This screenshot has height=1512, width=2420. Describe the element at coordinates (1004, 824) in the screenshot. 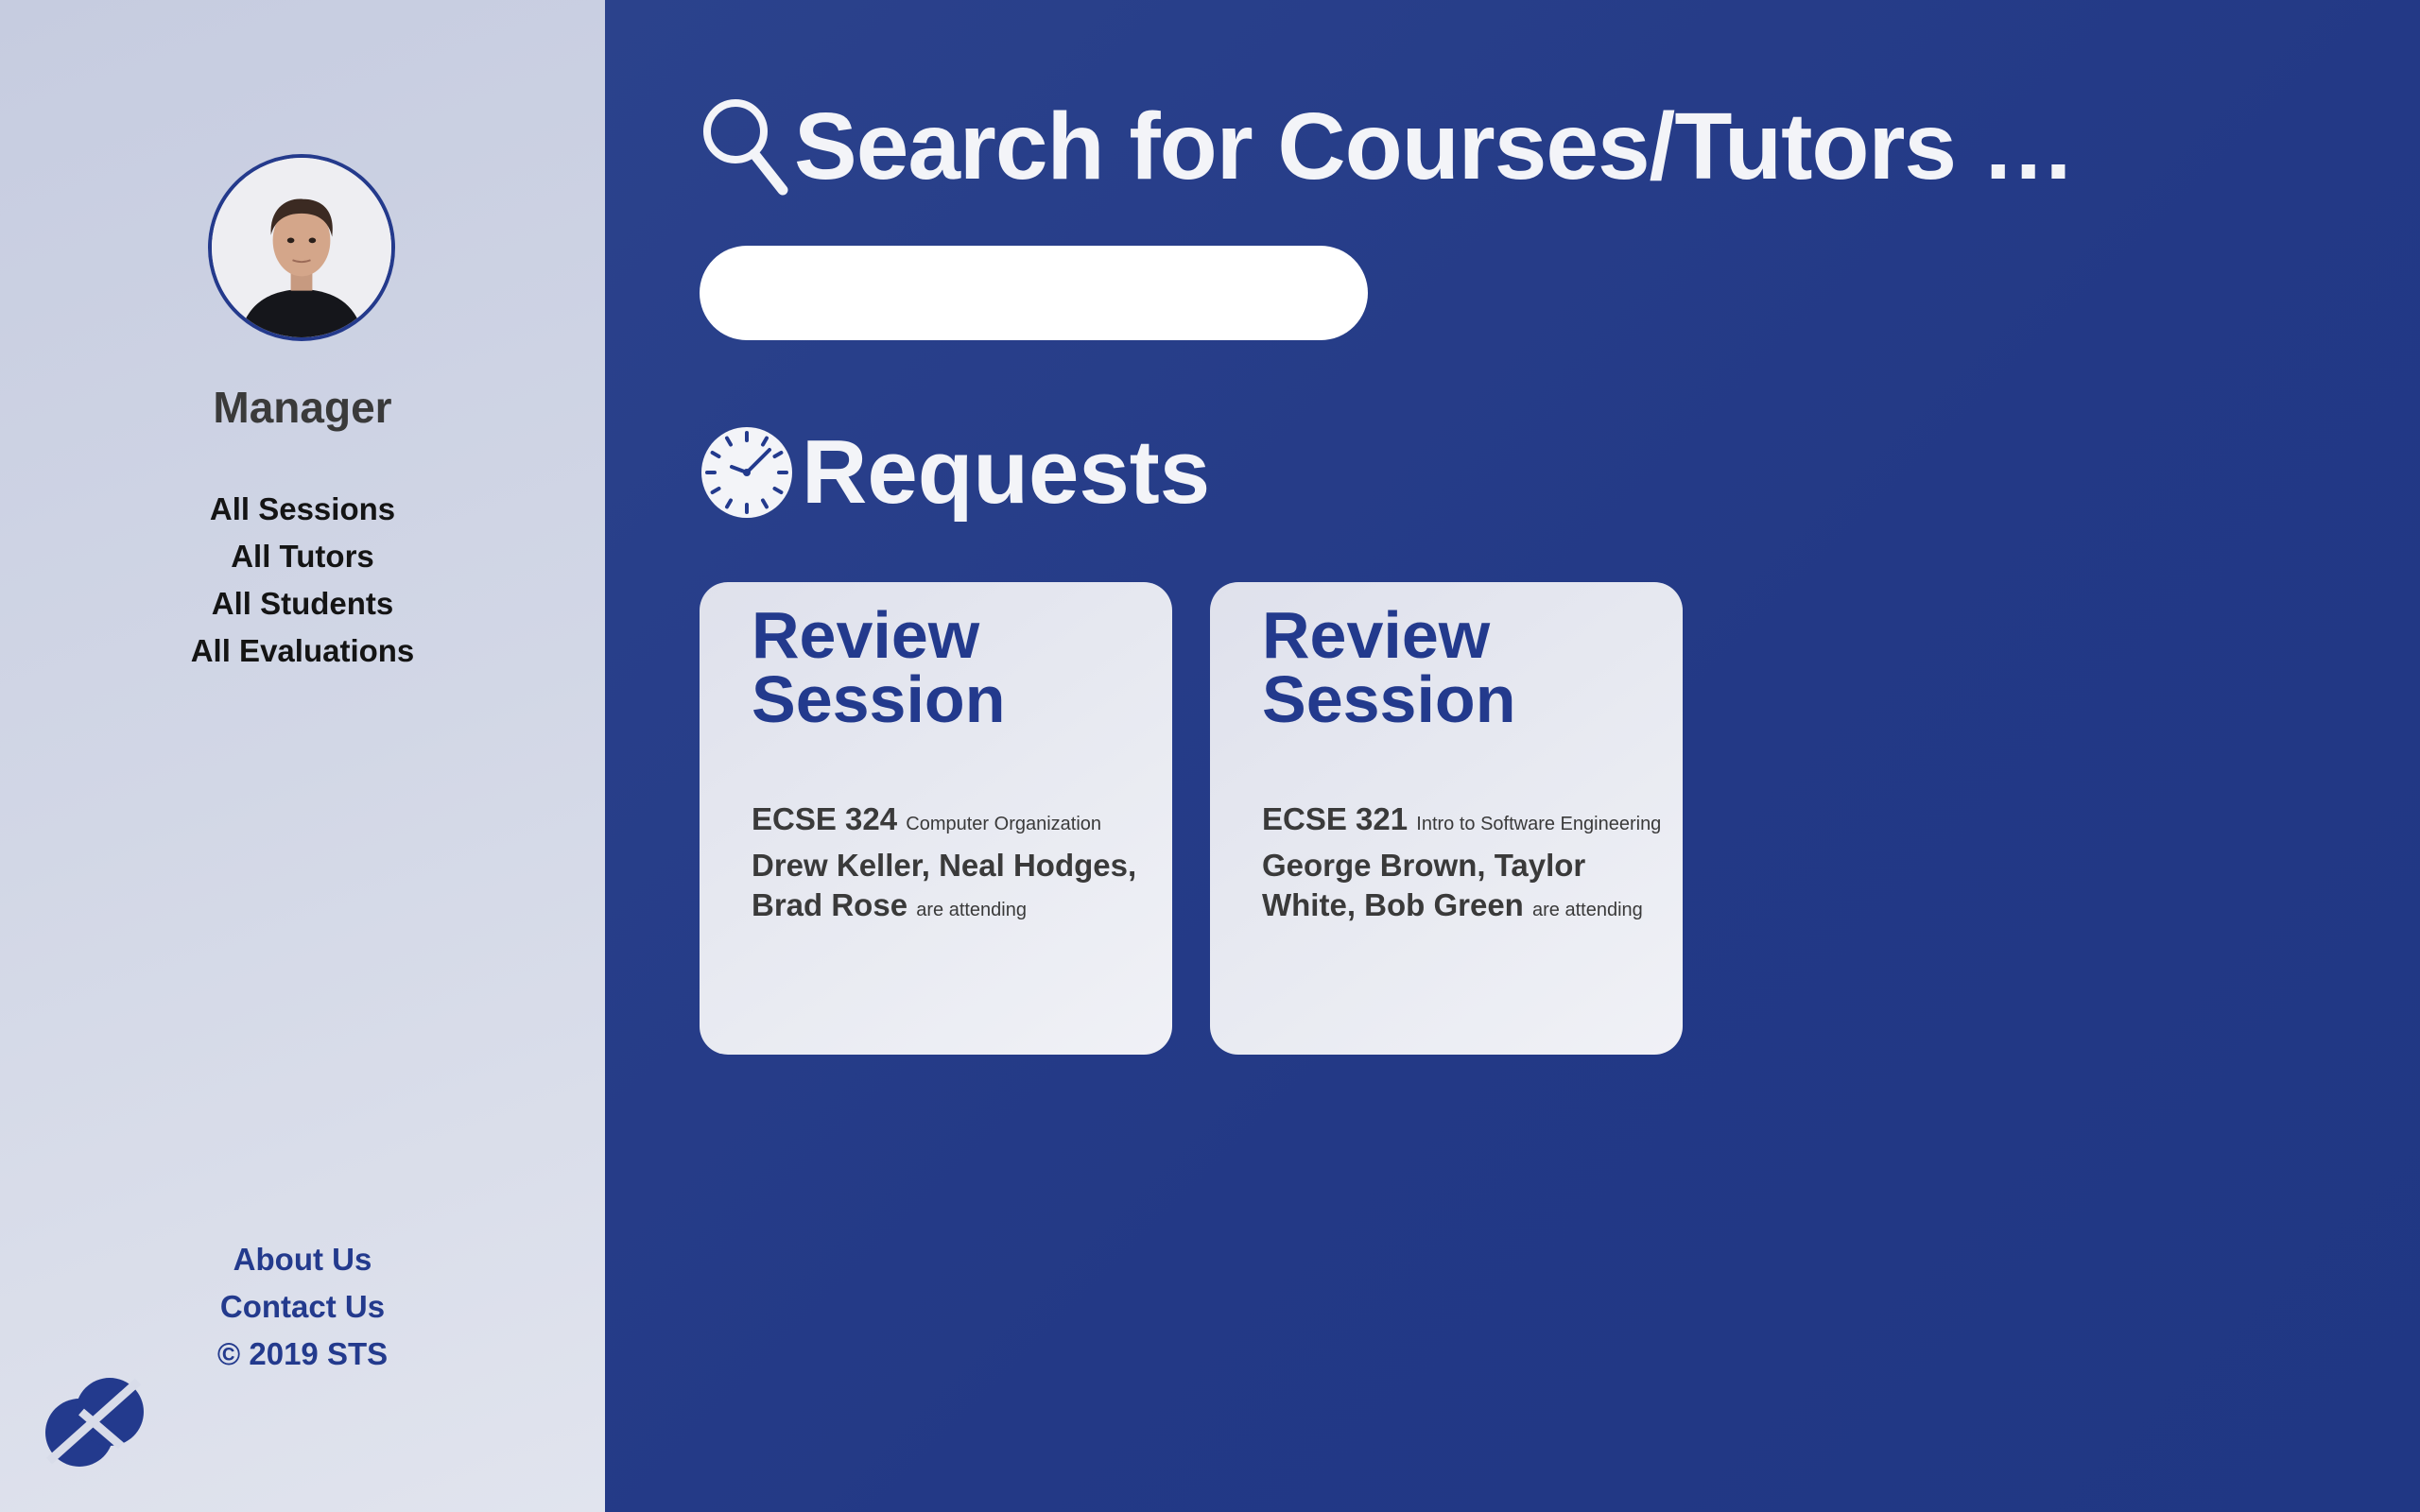

I see `course-name: Computer Organization` at that location.